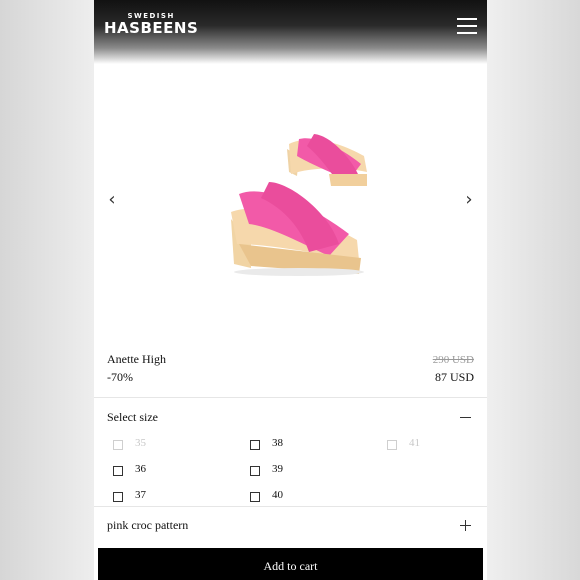 This screenshot has height=580, width=580. What do you see at coordinates (467, 26) in the screenshot?
I see `hamburger-menu-icon` at bounding box center [467, 26].